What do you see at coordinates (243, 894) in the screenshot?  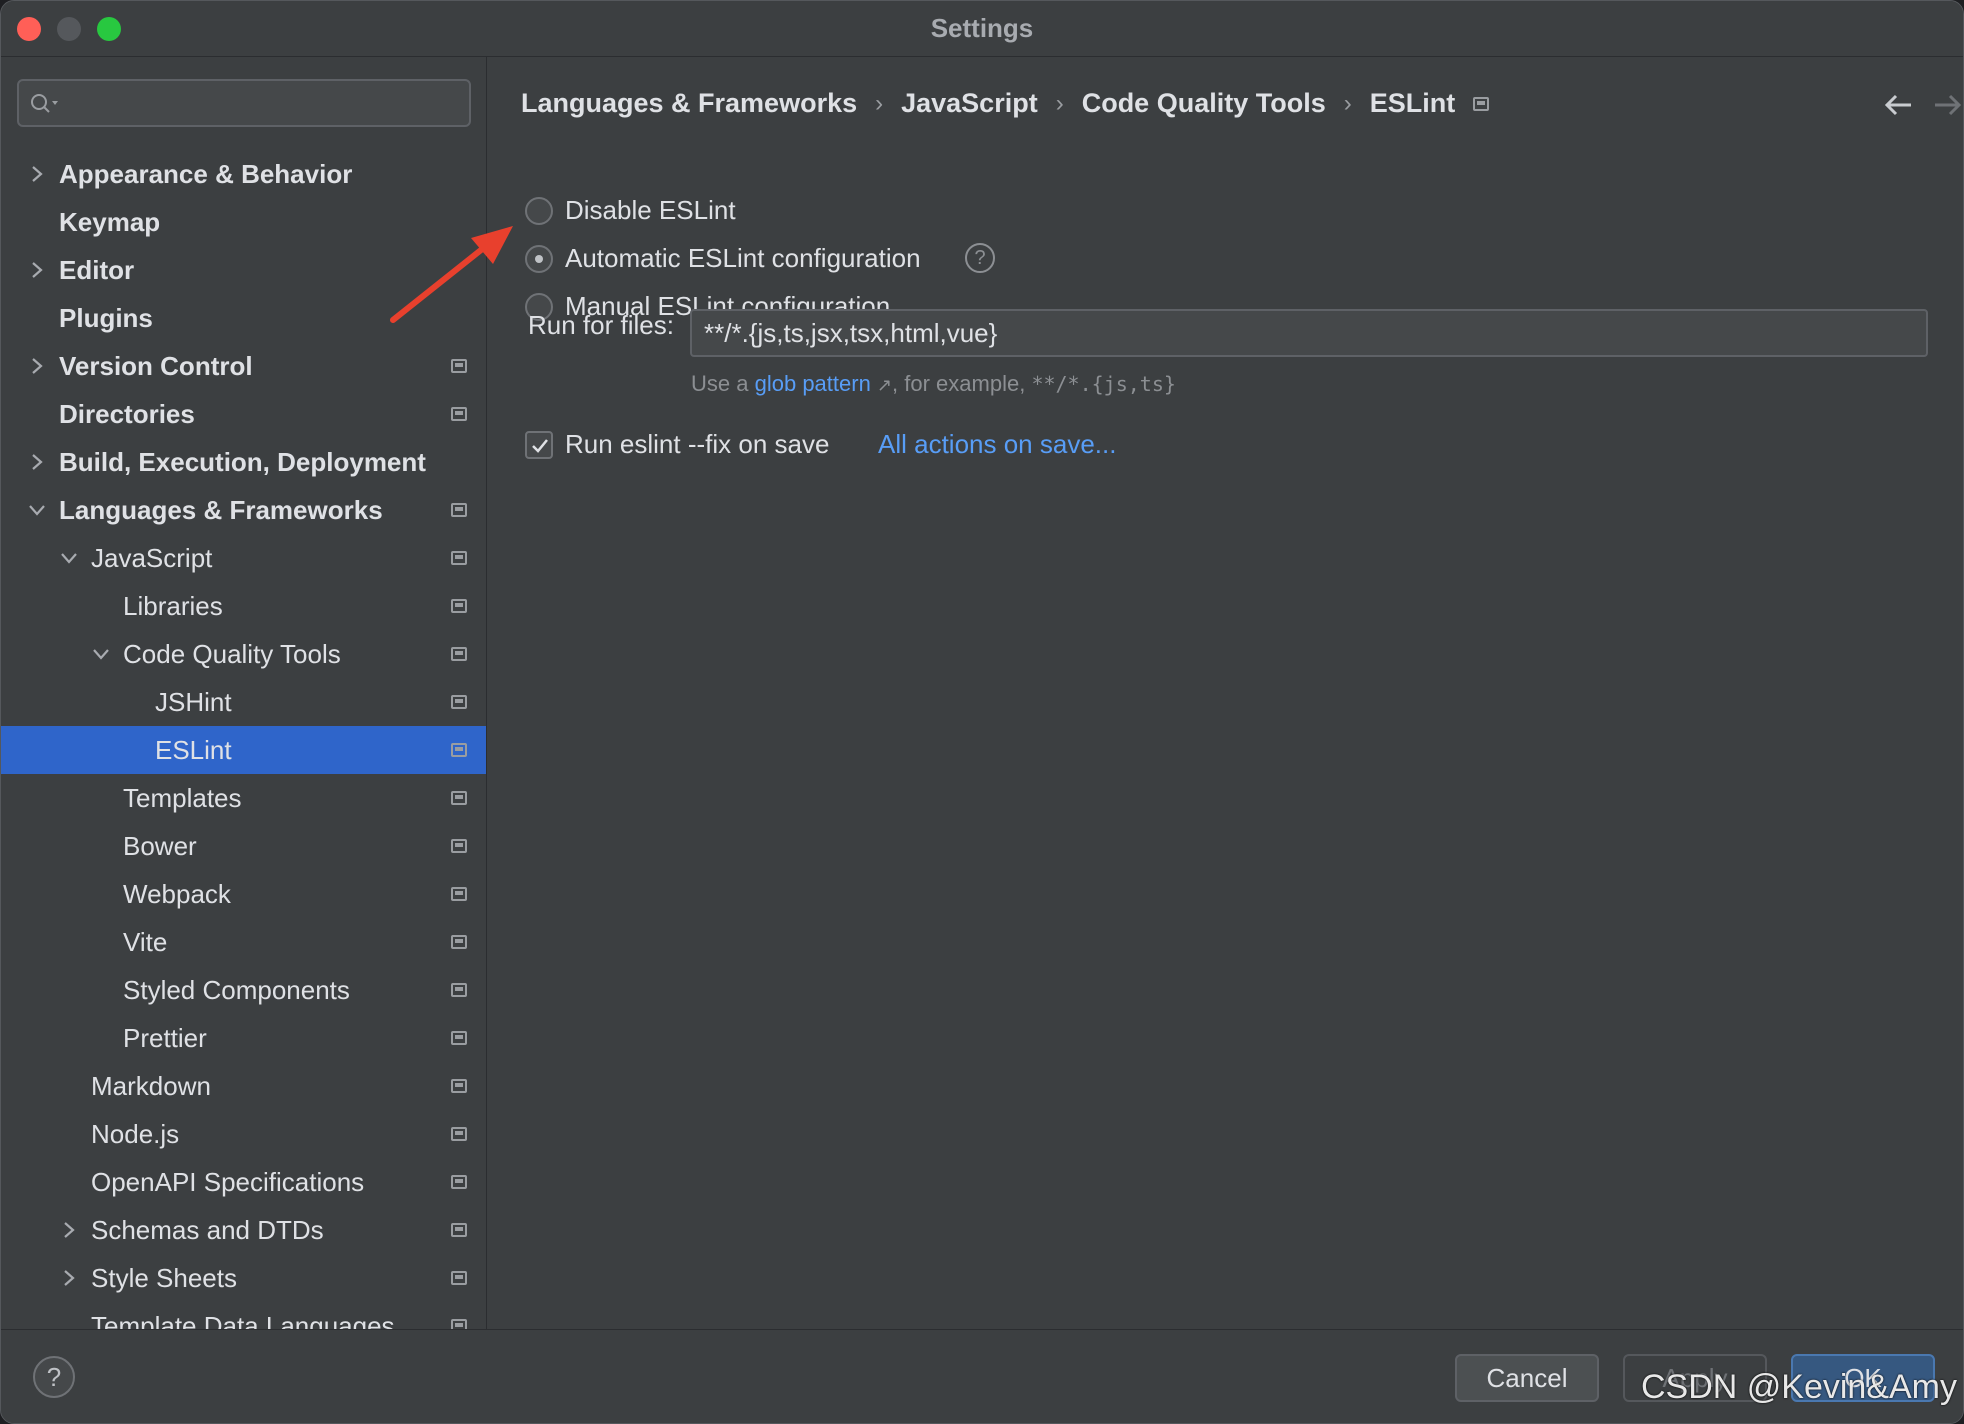 I see `sidebar-item: Webpack` at bounding box center [243, 894].